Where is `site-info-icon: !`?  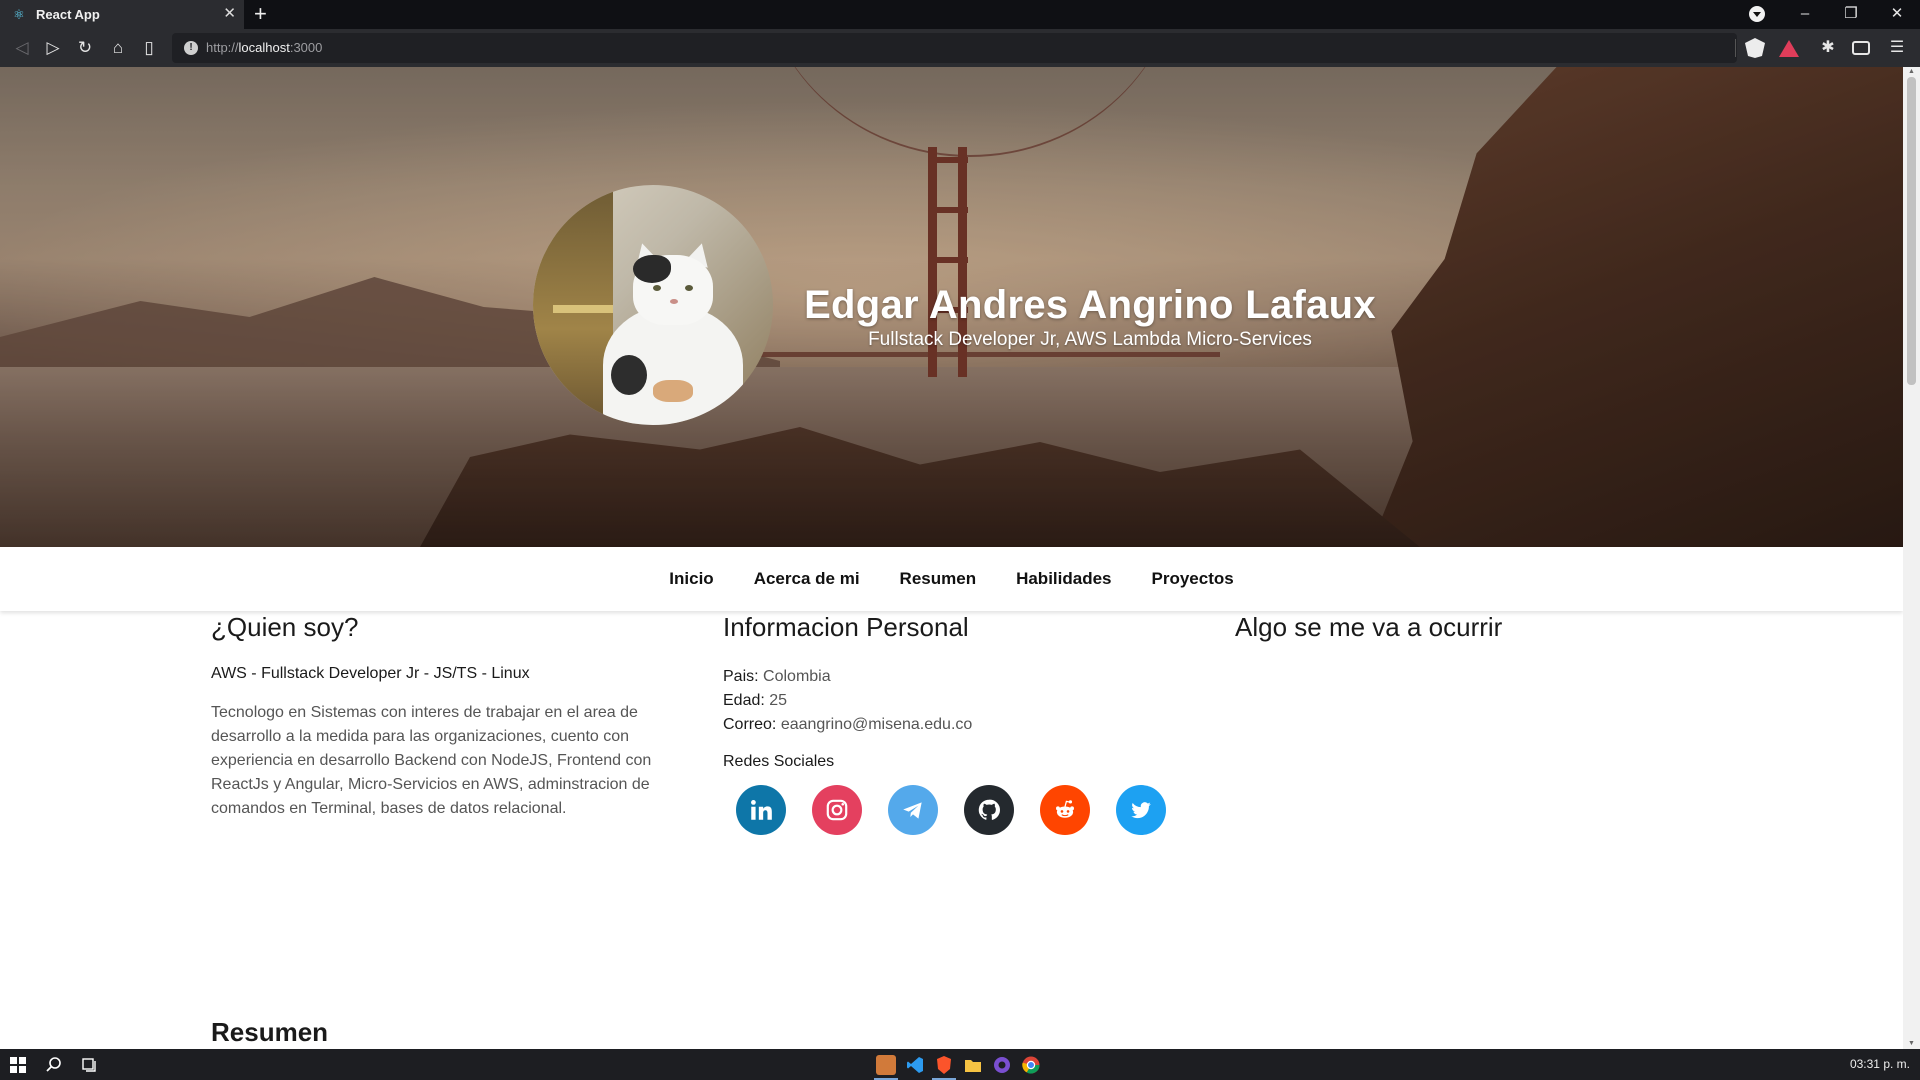 site-info-icon: ! is located at coordinates (191, 48).